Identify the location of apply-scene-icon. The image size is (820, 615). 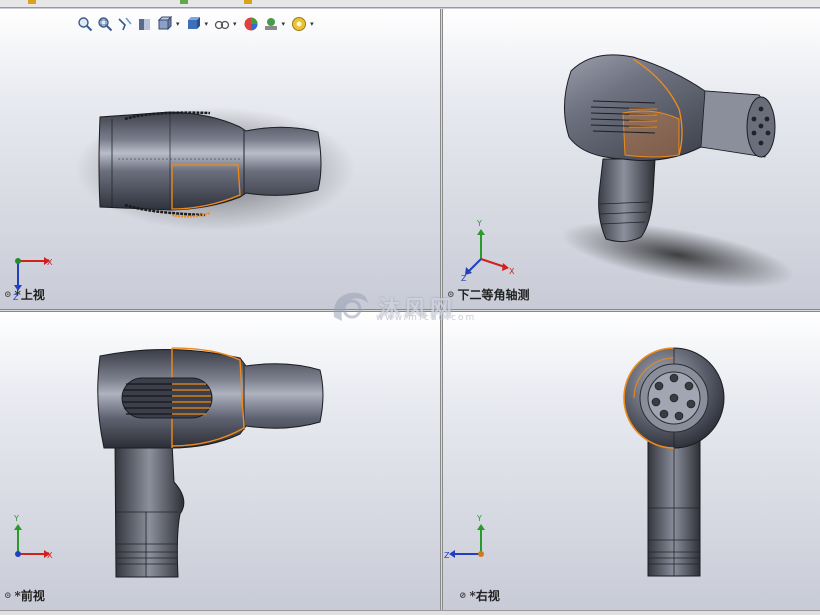
(271, 24).